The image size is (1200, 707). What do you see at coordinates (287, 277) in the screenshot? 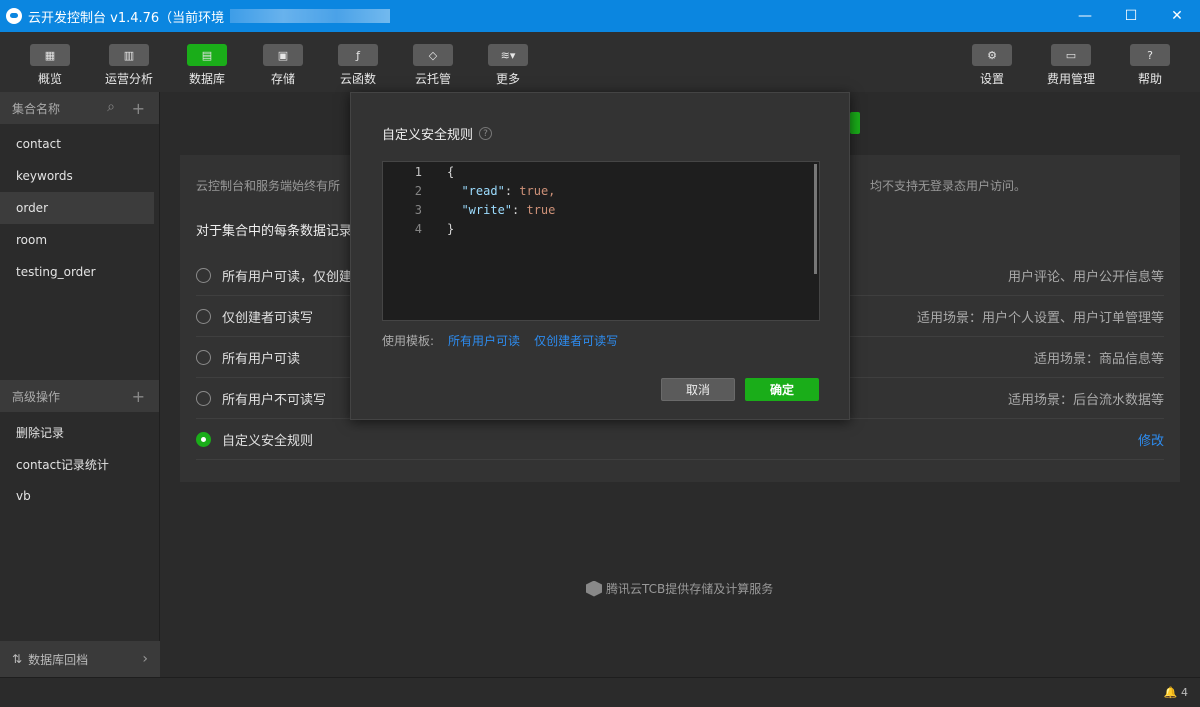
I see `option-label: 所有用户可读，仅创建` at bounding box center [287, 277].